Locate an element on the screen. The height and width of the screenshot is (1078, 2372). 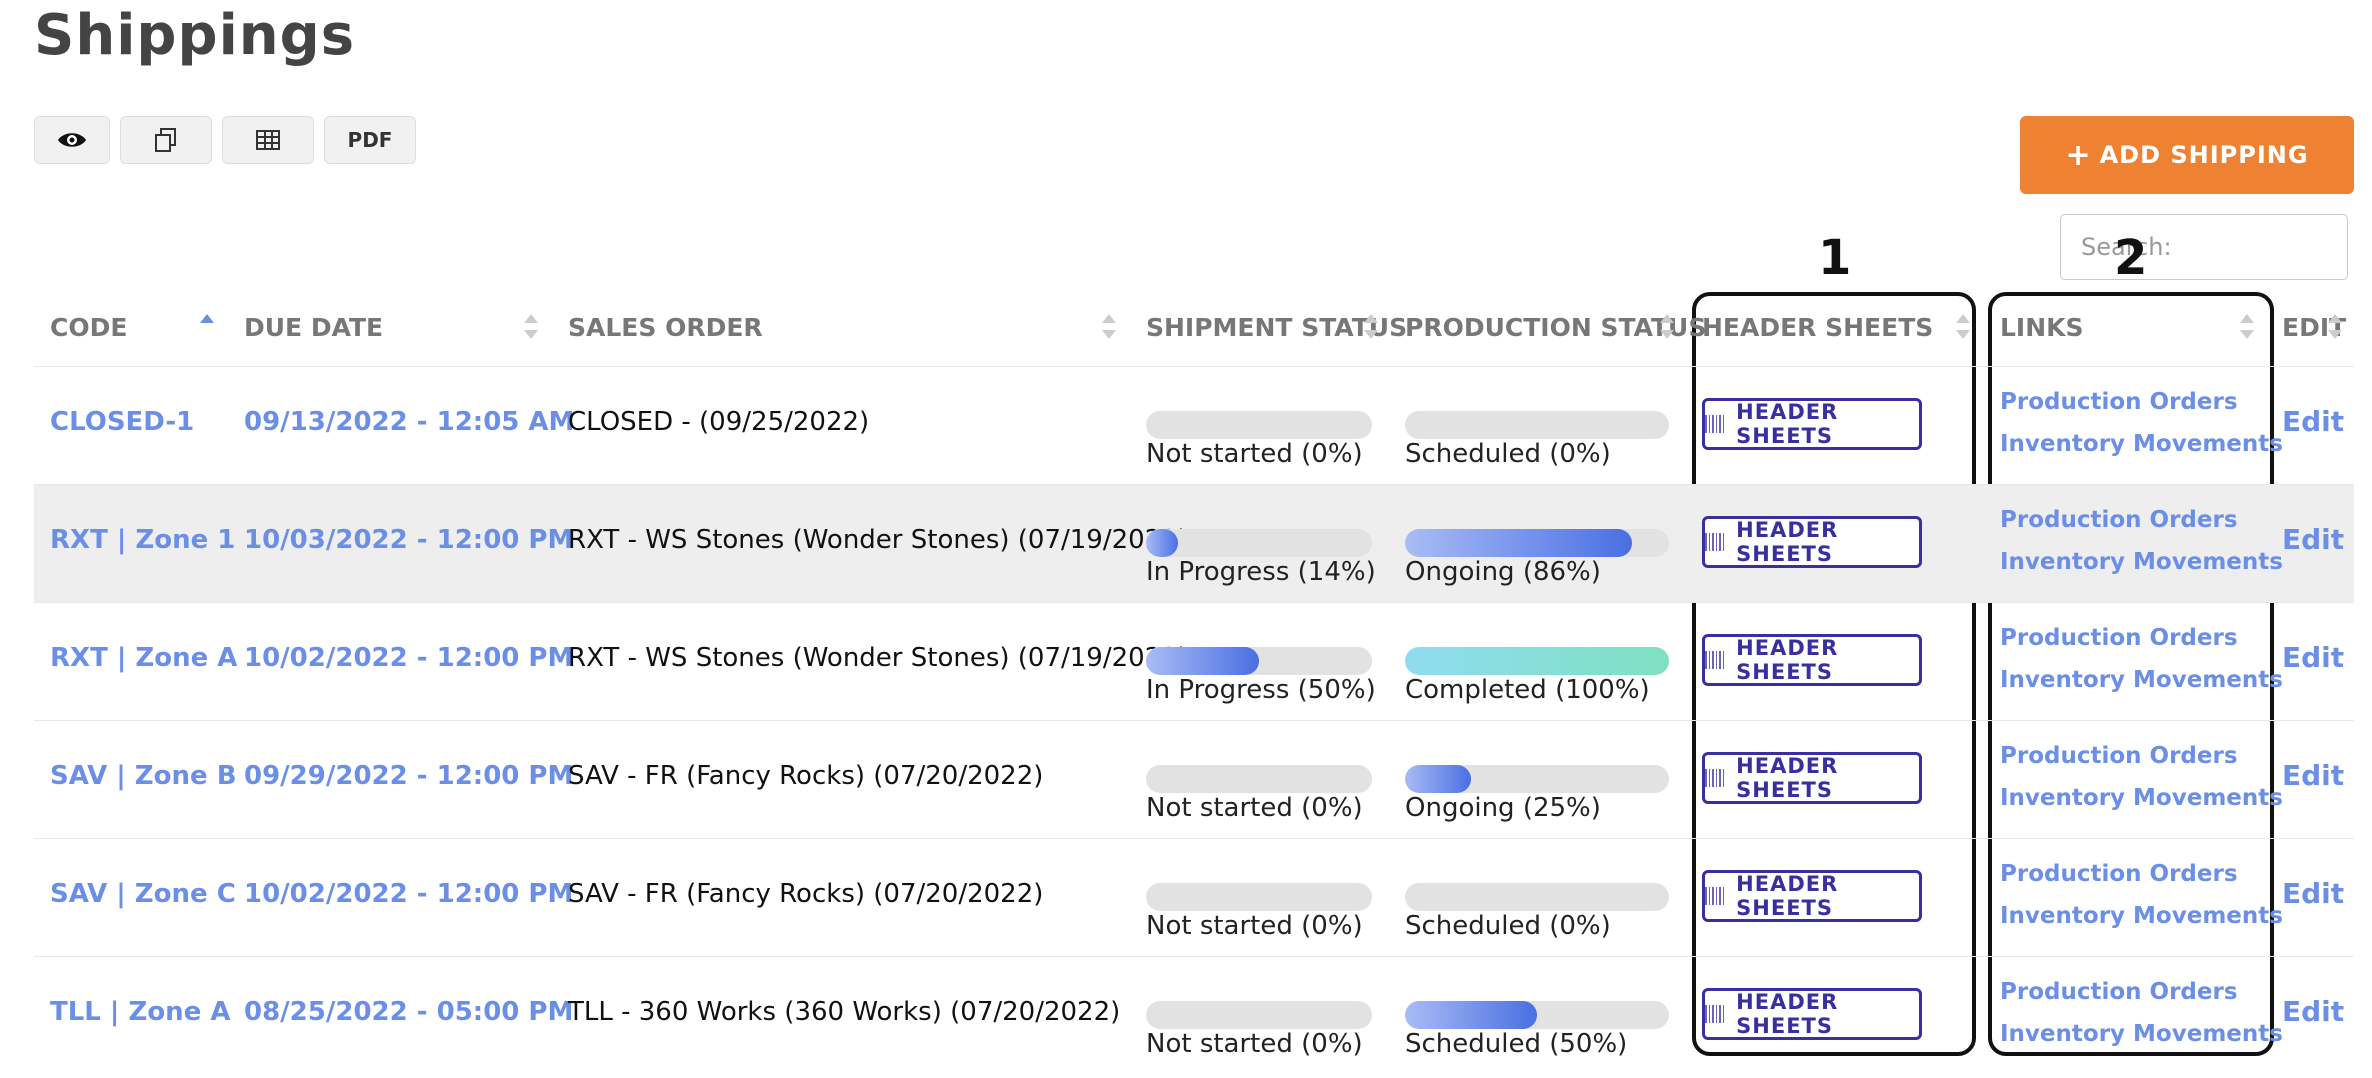
shipping-code-link: RXT | Zone A is located at coordinates (143, 658).